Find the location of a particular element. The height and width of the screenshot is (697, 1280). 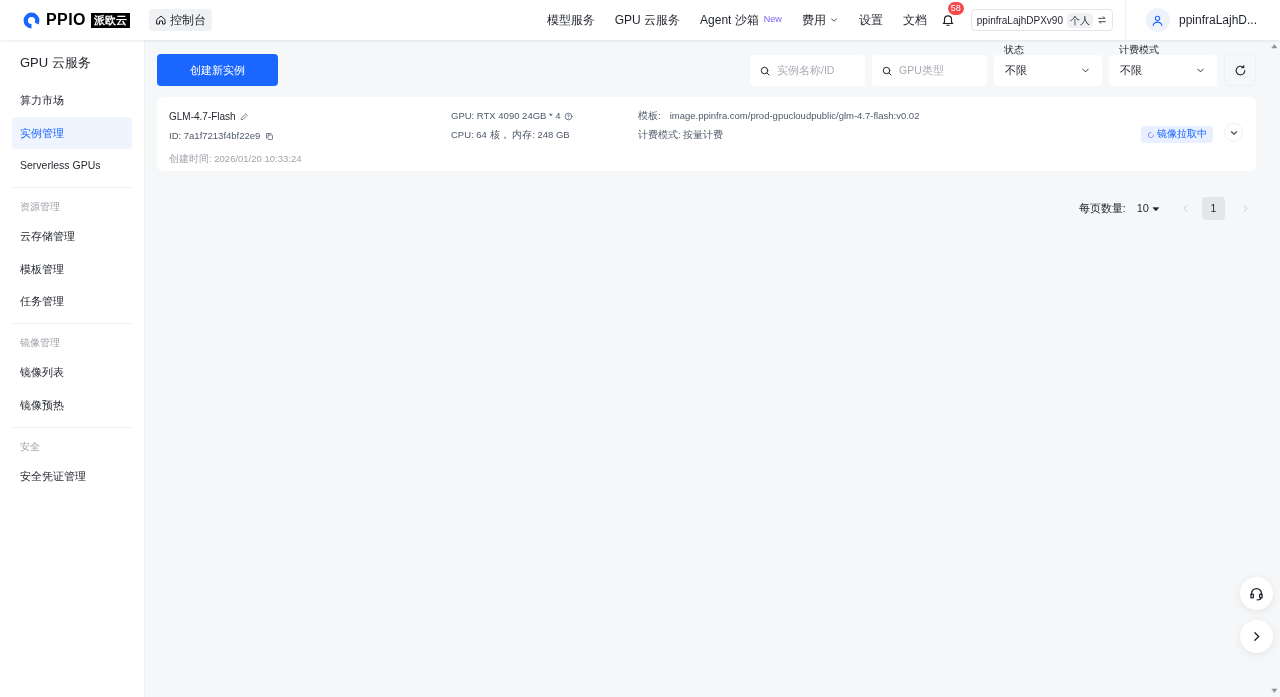

account-type-tag: 个人 is located at coordinates (1079, 20).